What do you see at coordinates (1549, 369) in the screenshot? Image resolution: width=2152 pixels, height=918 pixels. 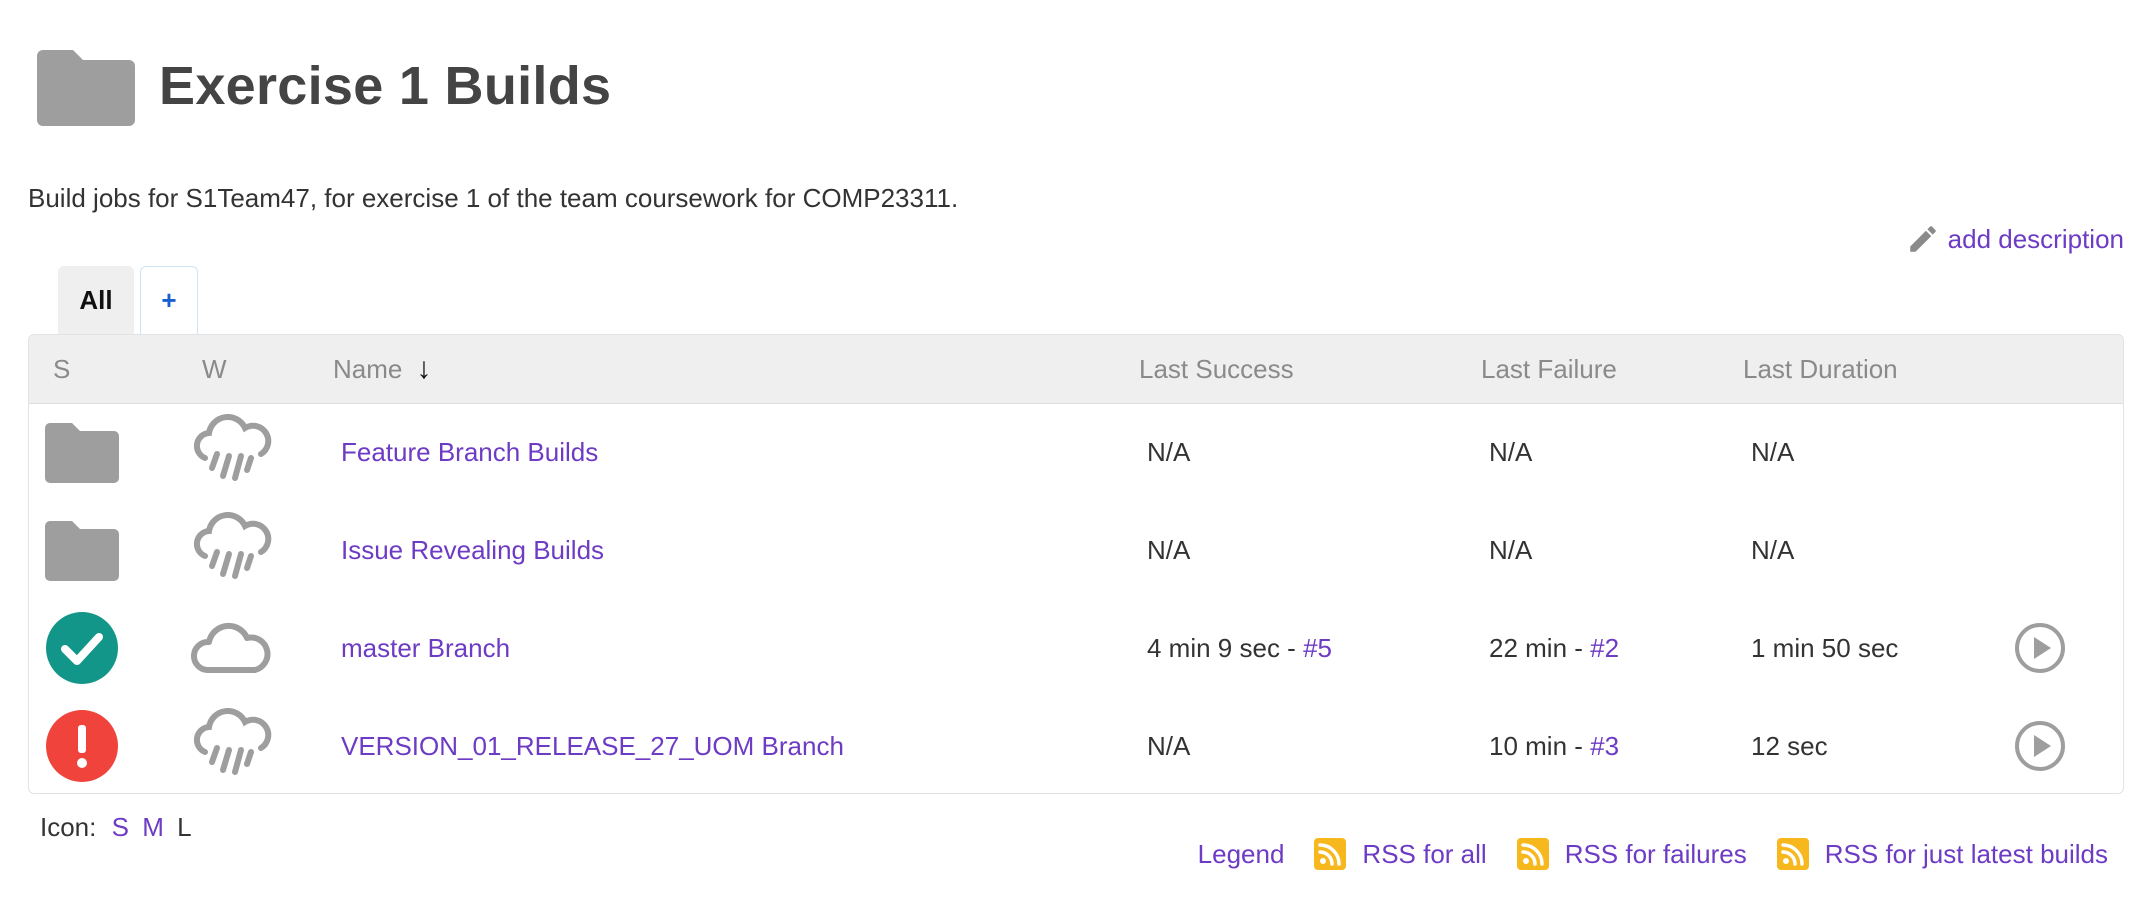 I see `header-last-failure: Last Failure` at bounding box center [1549, 369].